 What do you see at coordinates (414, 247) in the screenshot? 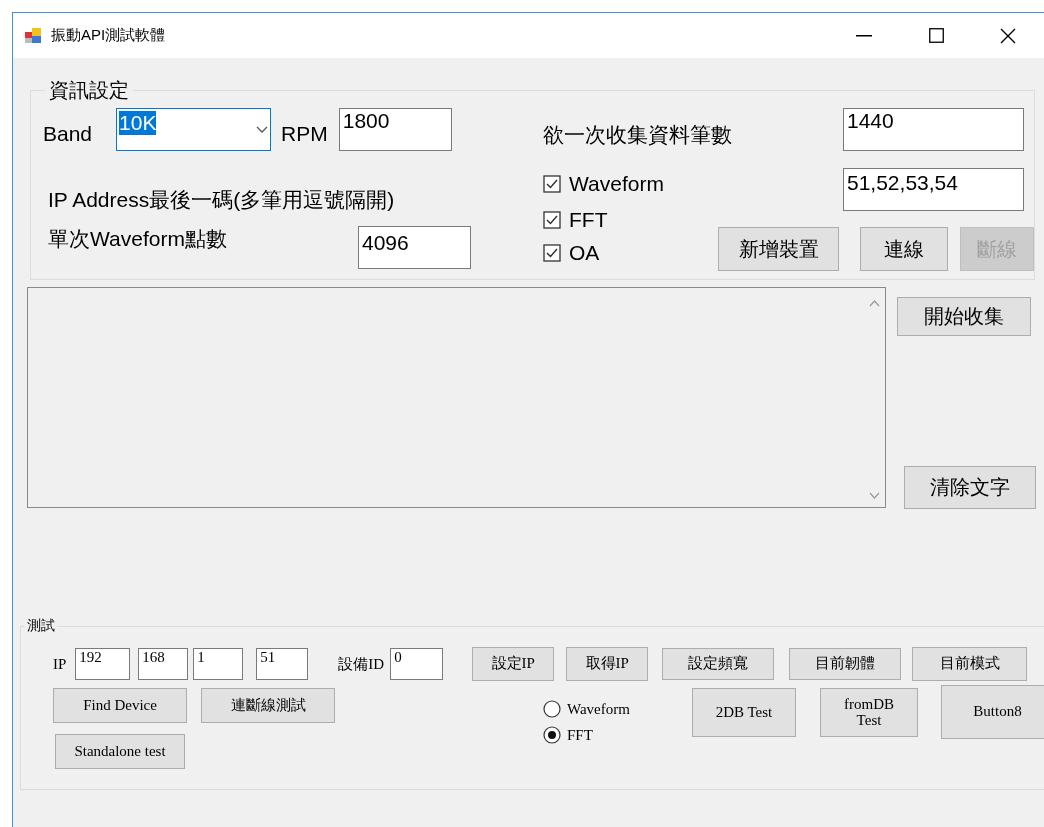
I see `points-field: 4096` at bounding box center [414, 247].